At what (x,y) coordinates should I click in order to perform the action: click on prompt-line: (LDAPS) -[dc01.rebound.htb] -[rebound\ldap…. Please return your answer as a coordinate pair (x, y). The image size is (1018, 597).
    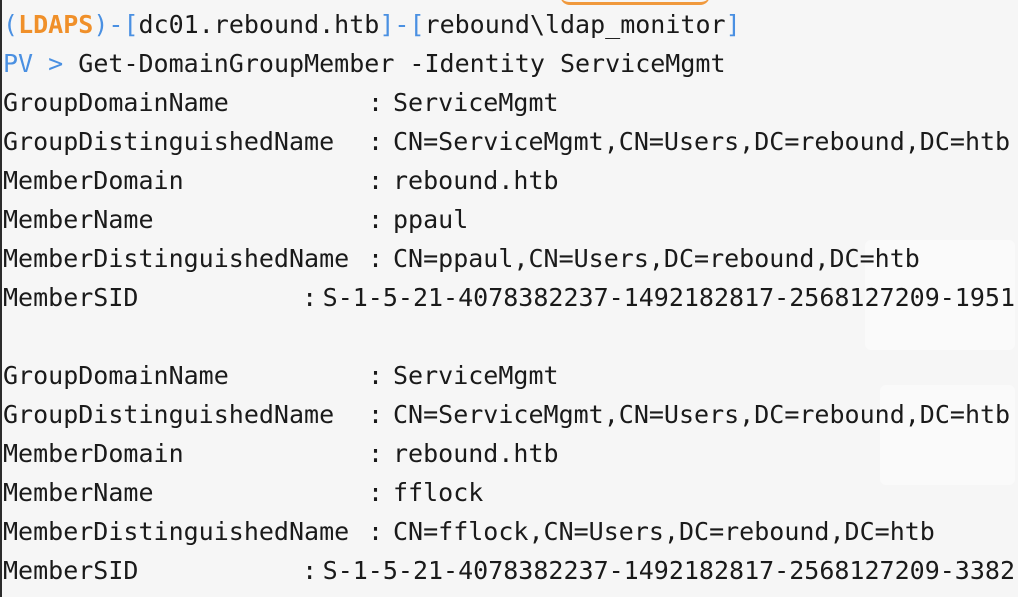
    Looking at the image, I should click on (509, 24).